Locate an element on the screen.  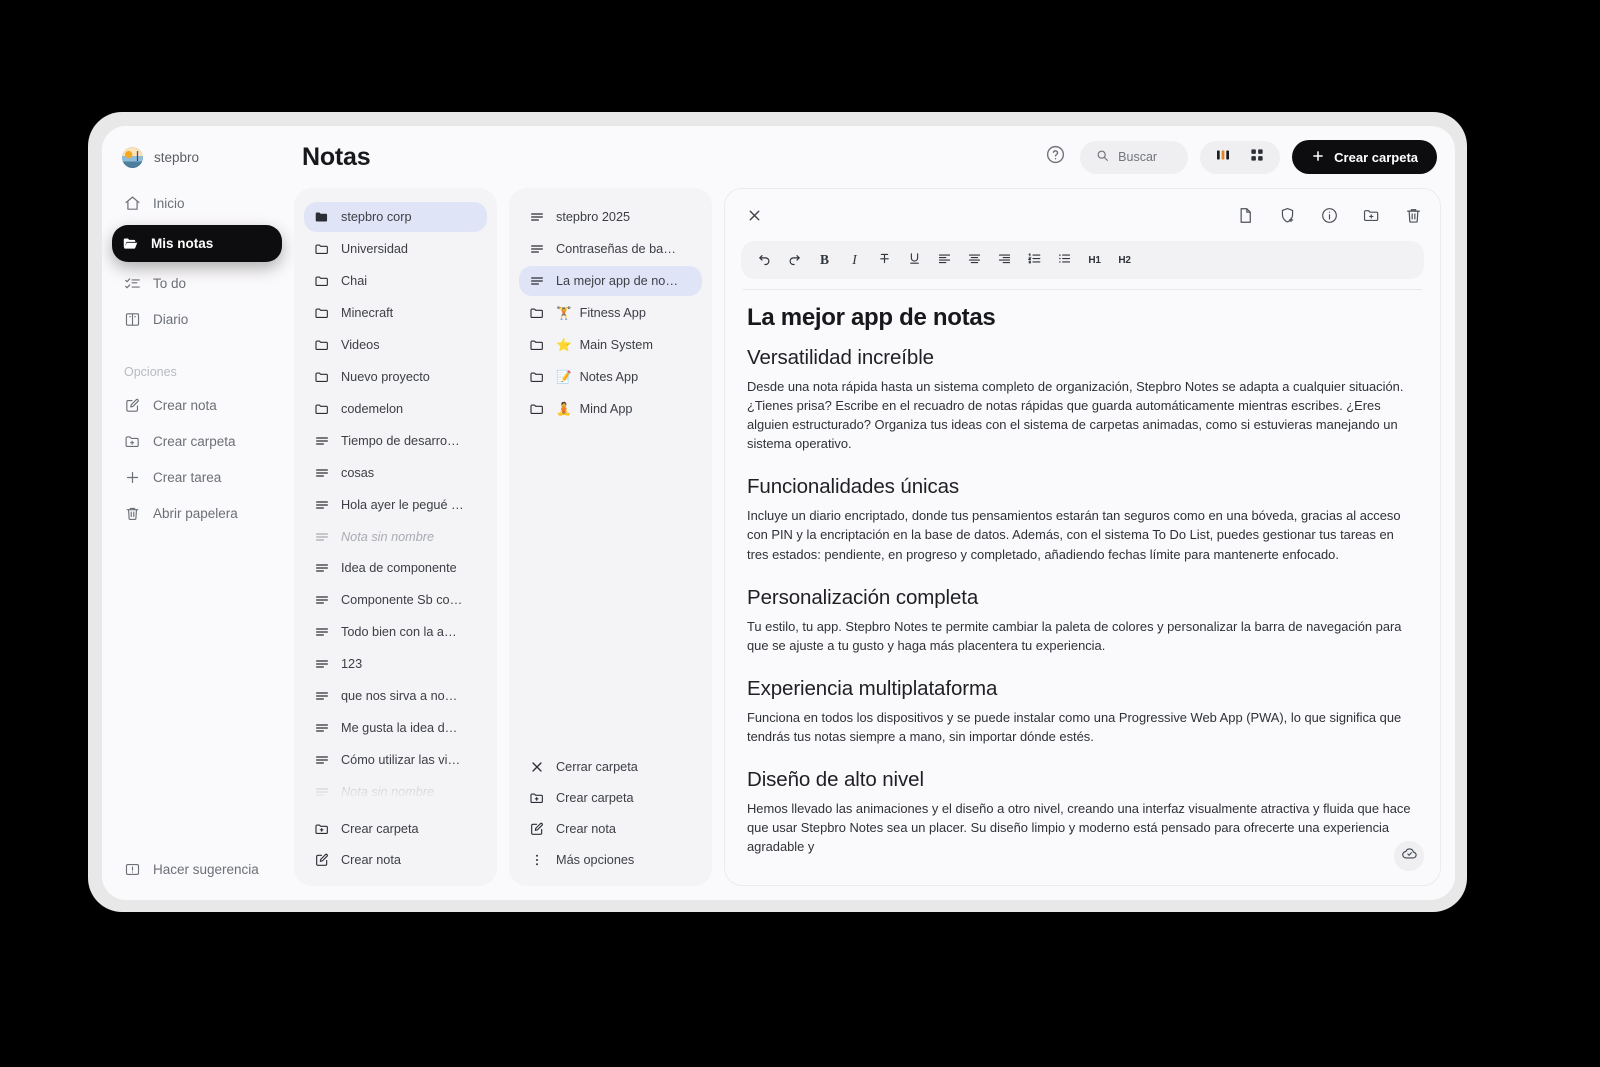
info-circle-icon is located at coordinates (1329, 218).